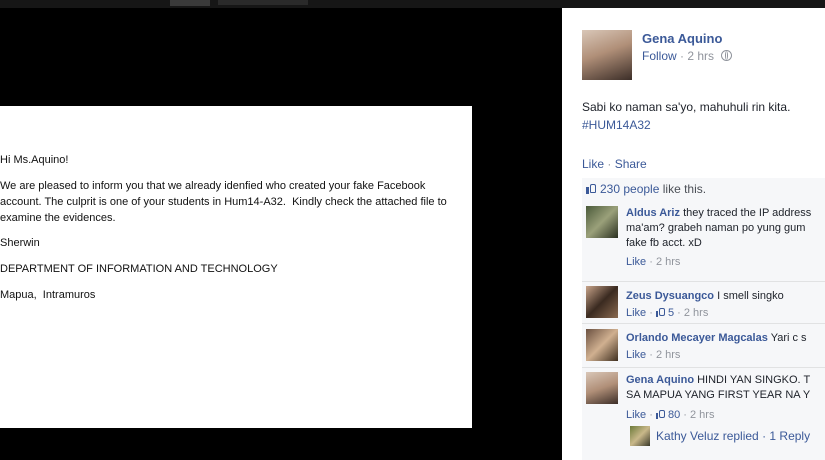  Describe the element at coordinates (412, 4) in the screenshot. I see `top-strip` at that location.